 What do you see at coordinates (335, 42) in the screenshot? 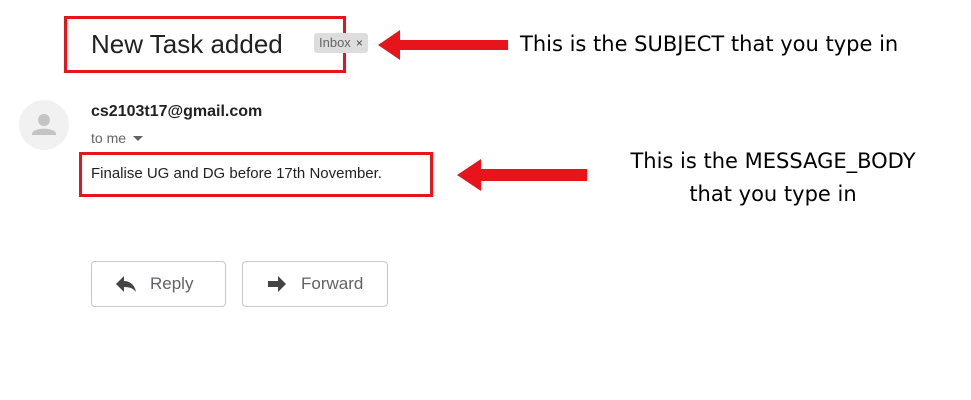
I see `inbox-label-text: Inbox` at bounding box center [335, 42].